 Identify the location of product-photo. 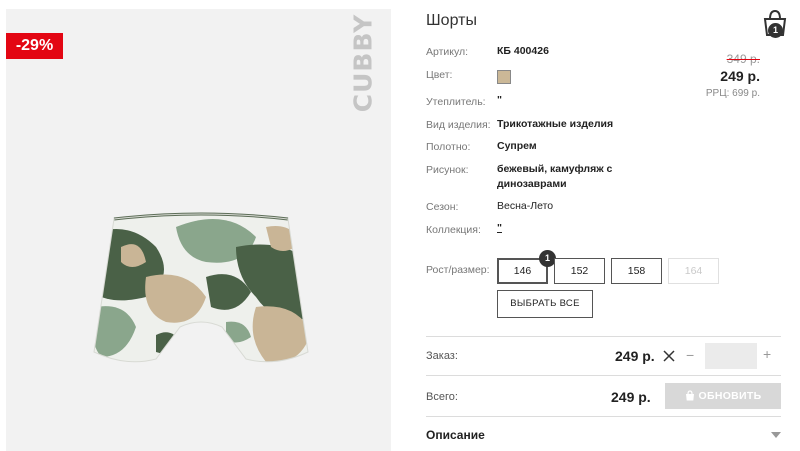
(201, 287).